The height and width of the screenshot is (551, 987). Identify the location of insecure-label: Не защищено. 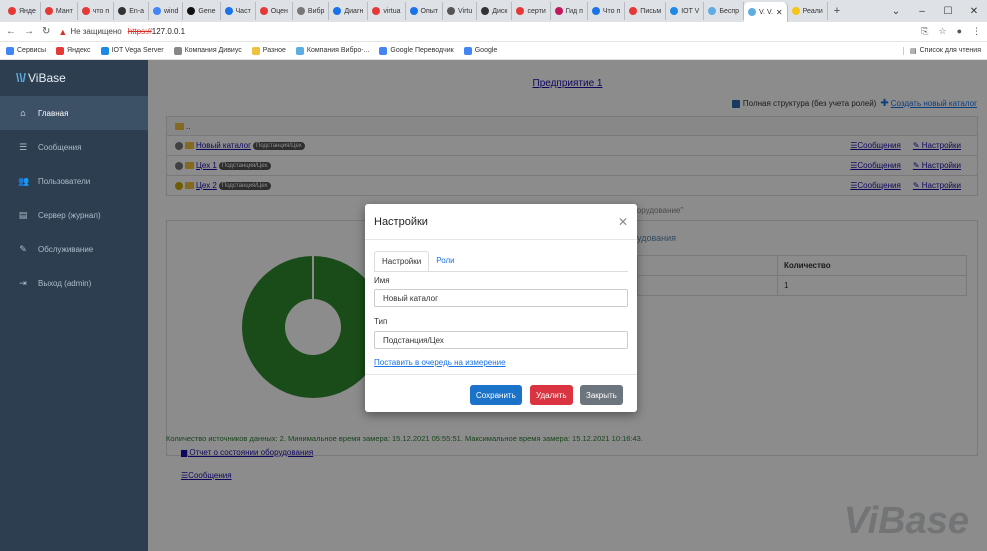
(95, 31).